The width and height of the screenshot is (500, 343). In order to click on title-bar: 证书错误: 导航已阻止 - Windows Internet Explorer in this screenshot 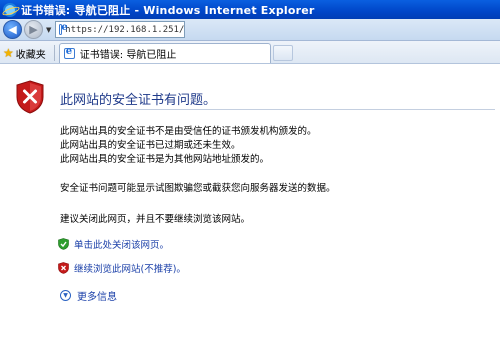, I will do `click(250, 9)`.